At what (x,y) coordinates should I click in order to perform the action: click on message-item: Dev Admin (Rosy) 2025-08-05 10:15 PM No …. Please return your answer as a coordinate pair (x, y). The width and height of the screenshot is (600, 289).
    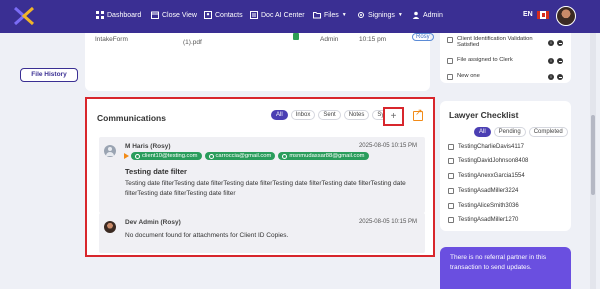
    Looking at the image, I should click on (262, 233).